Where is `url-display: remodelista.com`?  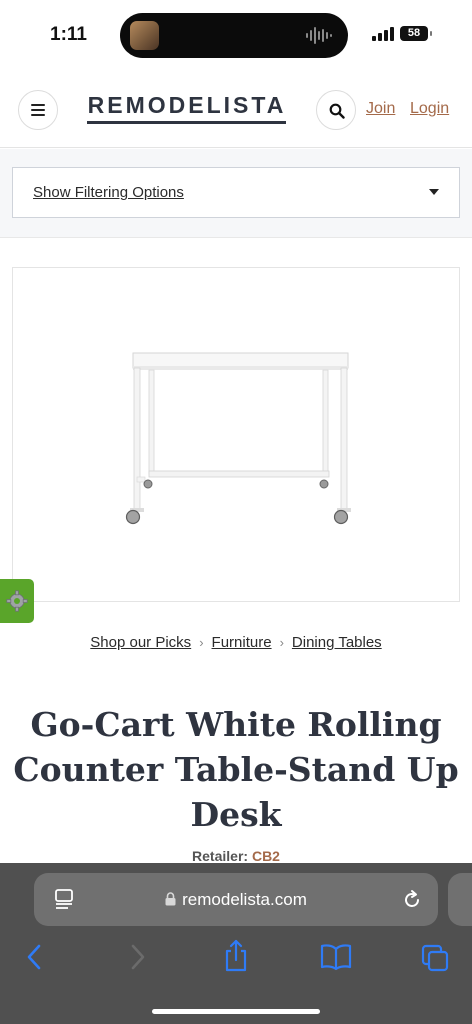 url-display: remodelista.com is located at coordinates (236, 900).